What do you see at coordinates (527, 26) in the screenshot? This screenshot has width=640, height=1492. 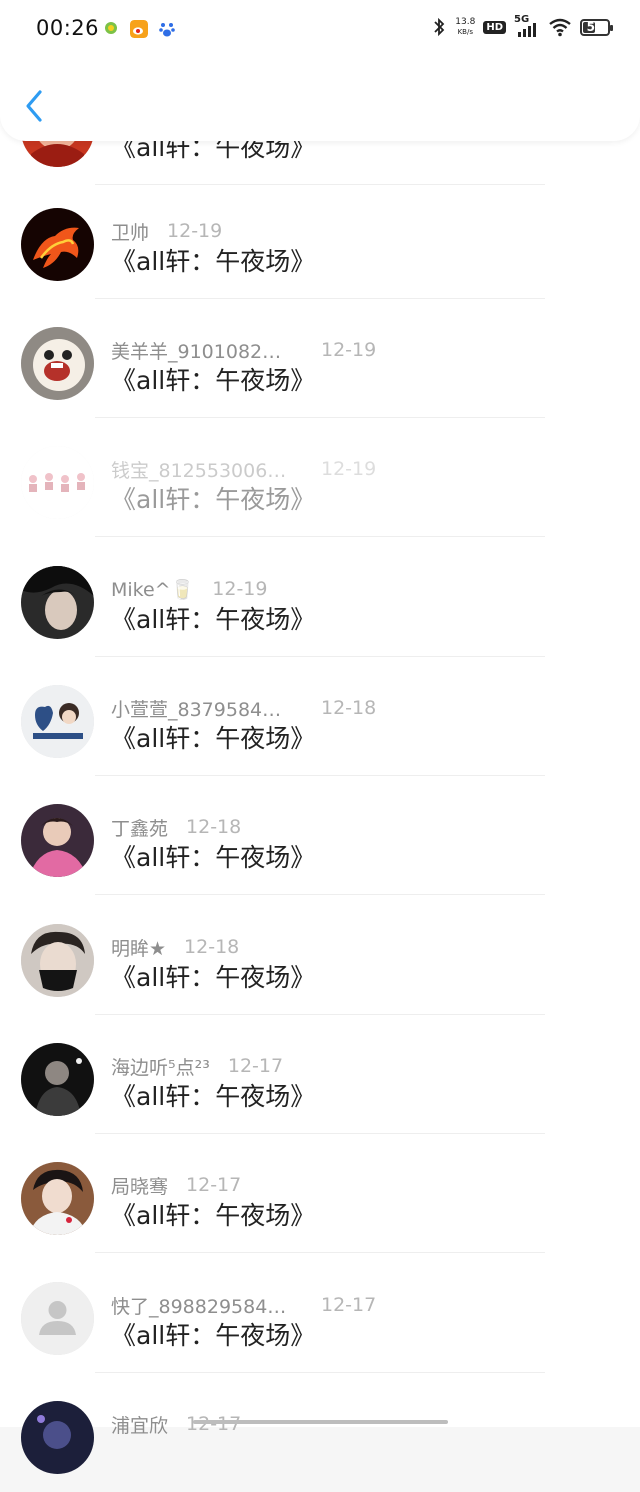 I see `signal-icon: 5G` at bounding box center [527, 26].